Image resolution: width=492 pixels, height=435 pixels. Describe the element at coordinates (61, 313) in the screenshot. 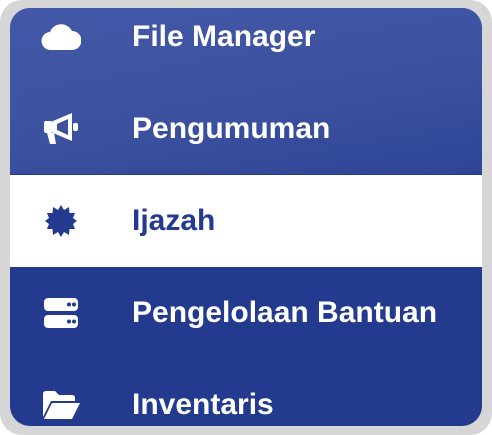

I see `server-icon` at that location.